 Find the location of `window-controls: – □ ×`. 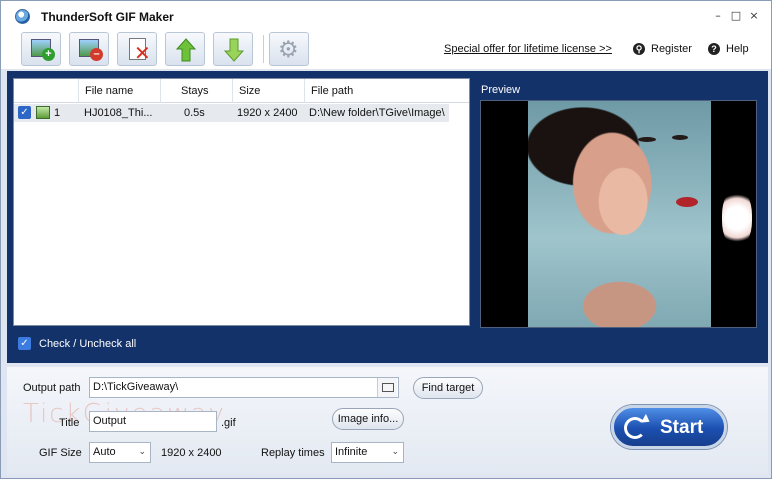

window-controls: – □ × is located at coordinates (736, 16).